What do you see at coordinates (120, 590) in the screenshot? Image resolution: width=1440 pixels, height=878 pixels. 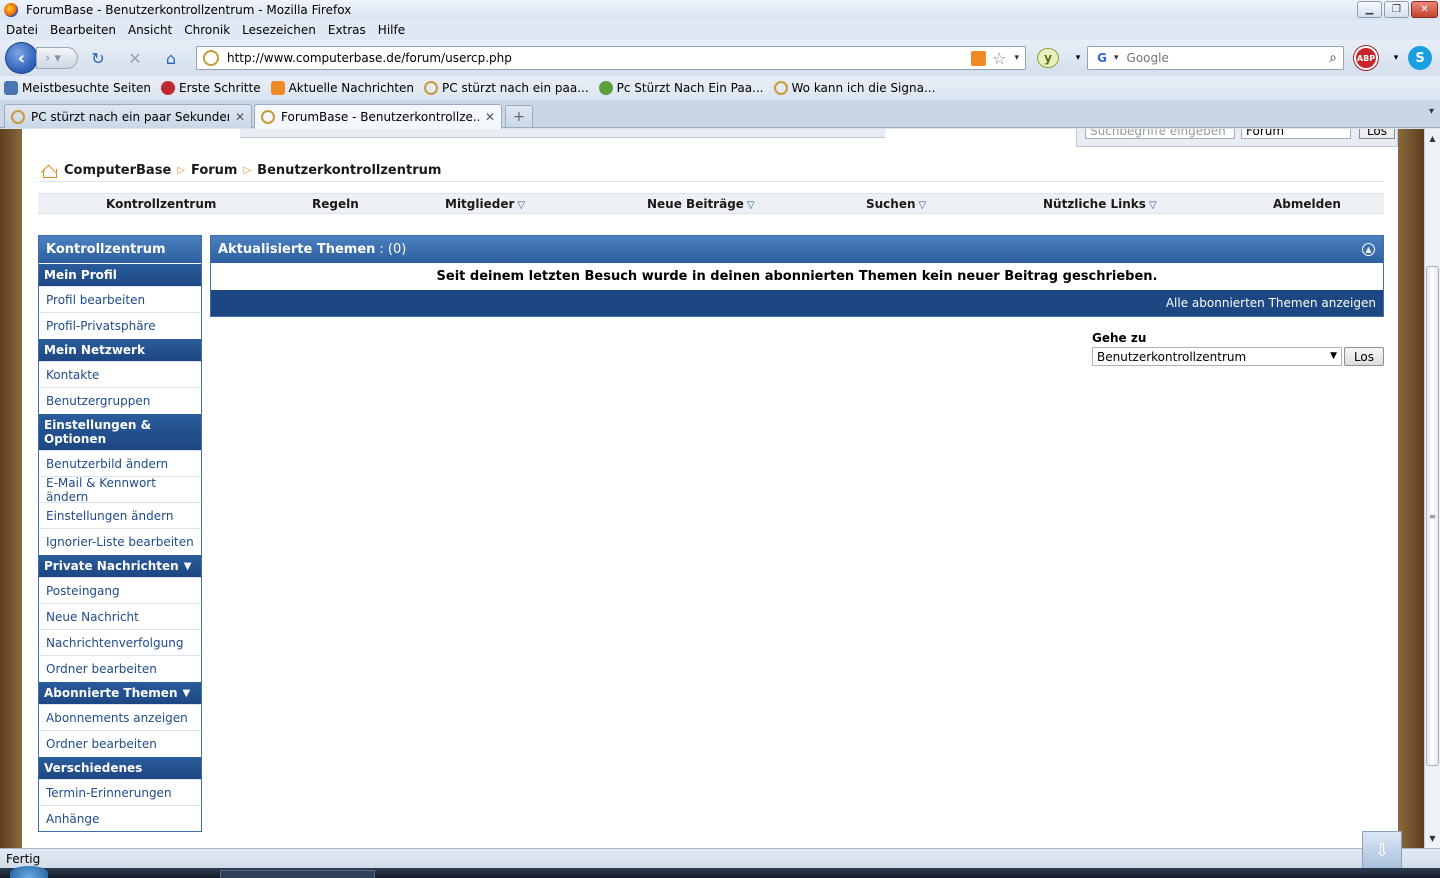 I see `sidebar-item-posteingang: Posteingang` at bounding box center [120, 590].